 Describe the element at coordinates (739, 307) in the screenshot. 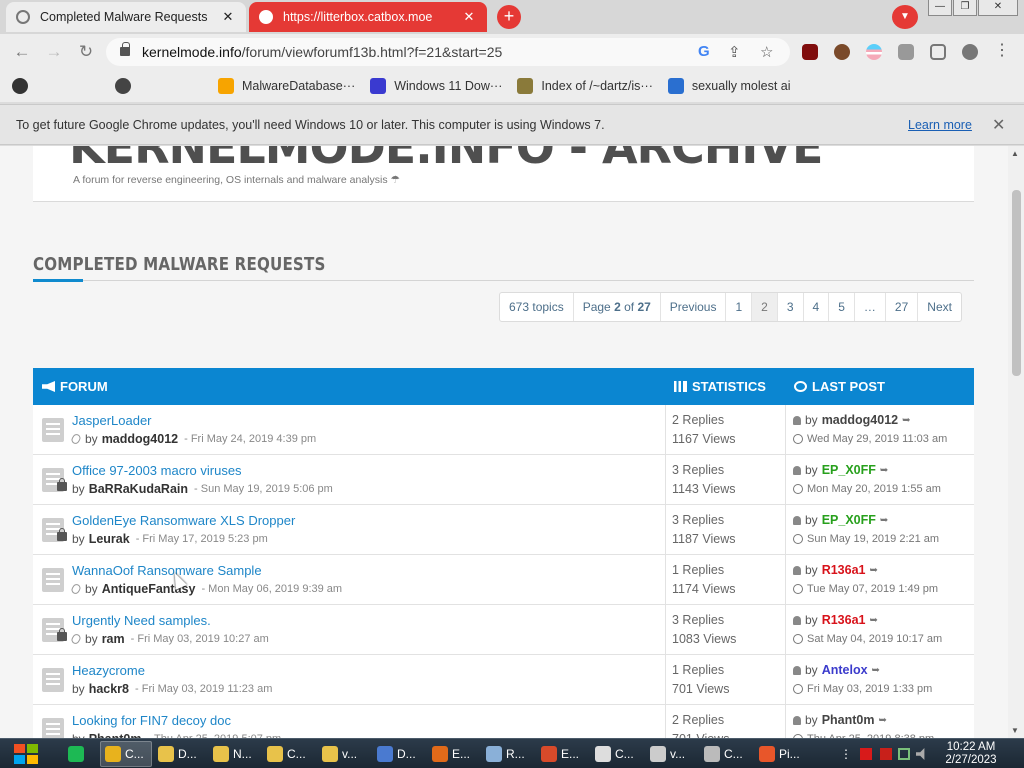

I see `page-link-1: 1` at that location.